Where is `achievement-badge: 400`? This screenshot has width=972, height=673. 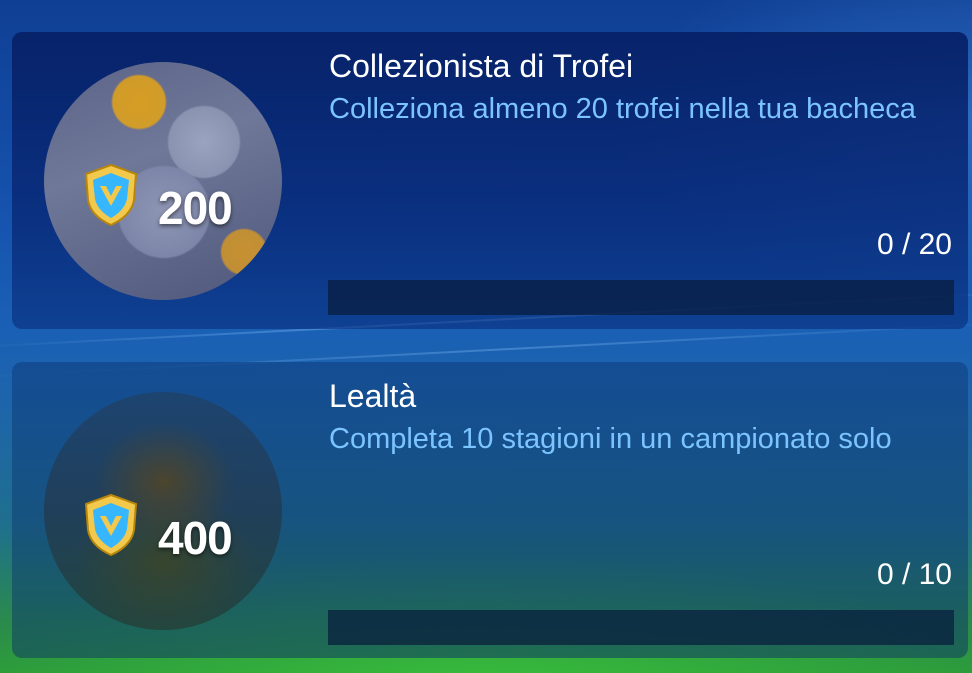 achievement-badge: 400 is located at coordinates (163, 511).